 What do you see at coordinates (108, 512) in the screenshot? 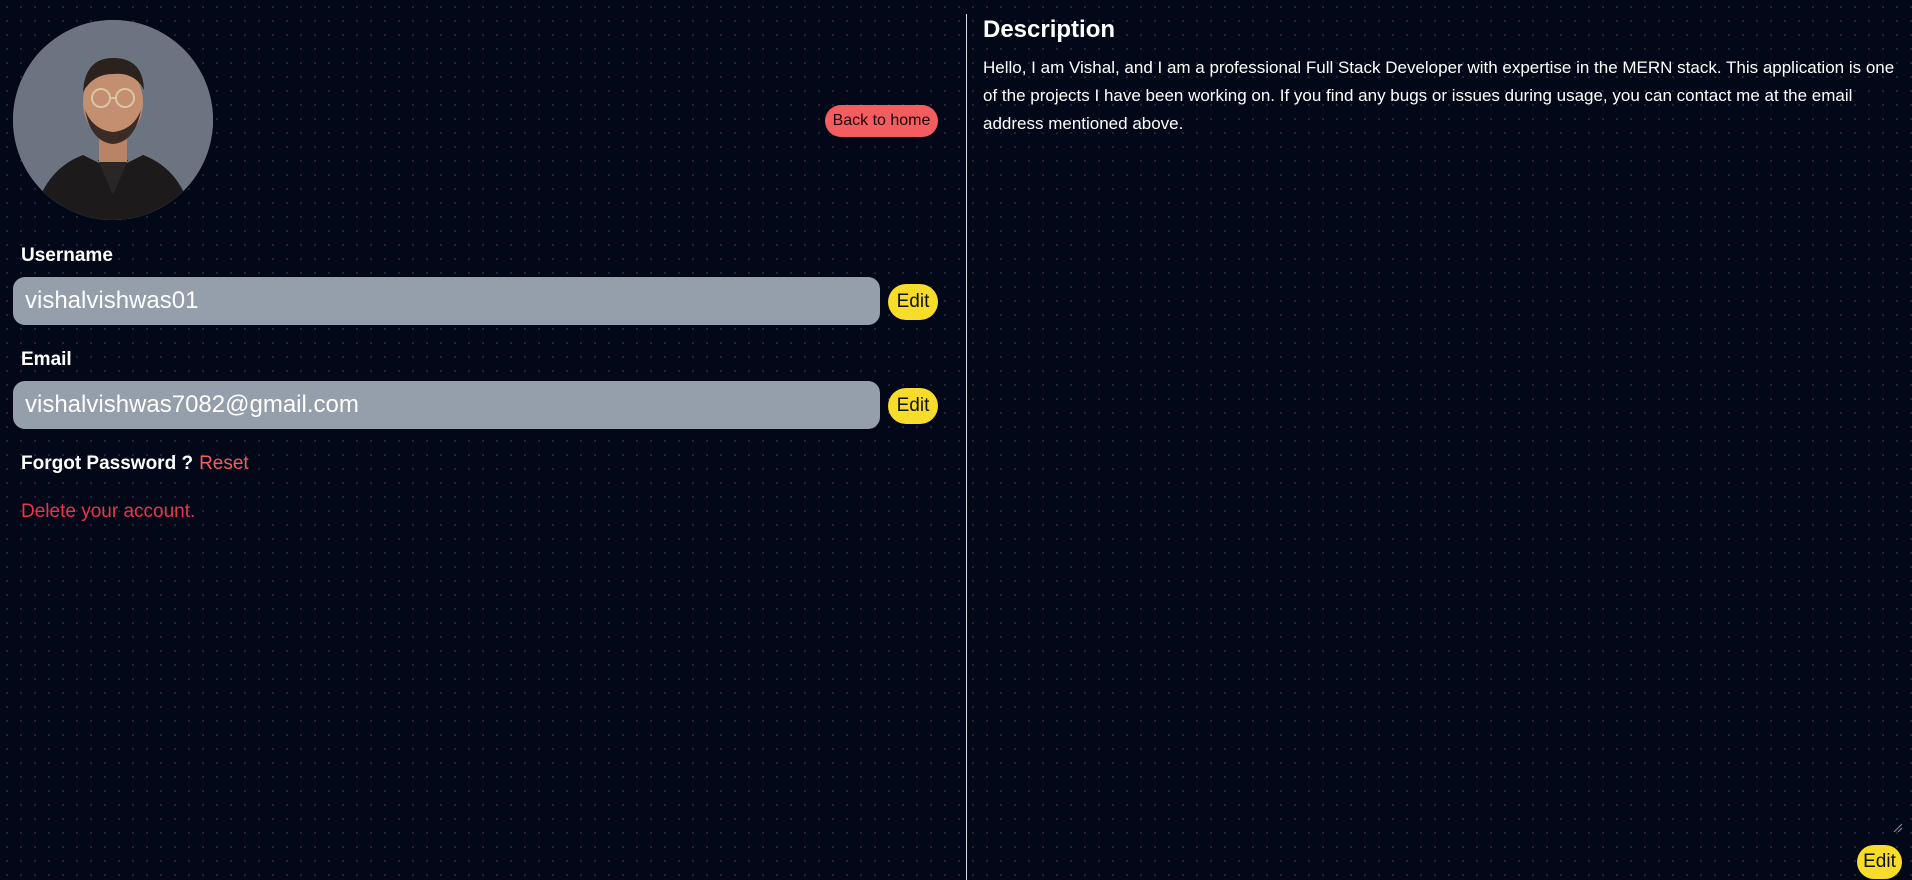
I see `delete-account-link: Delete your account.` at bounding box center [108, 512].